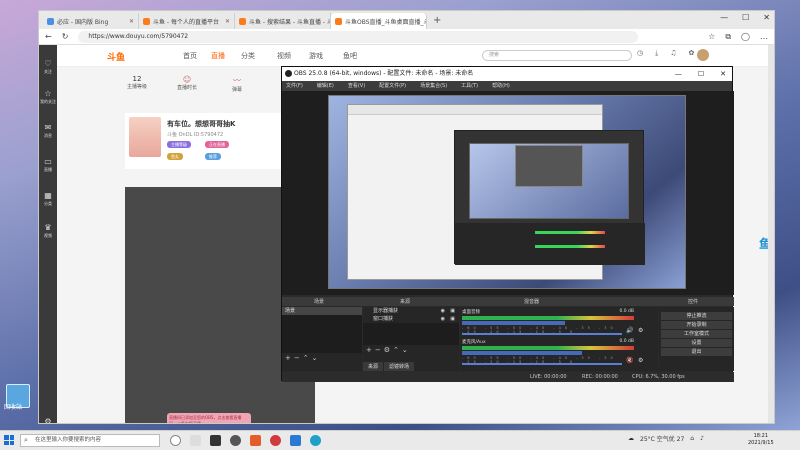 This screenshot has width=800, height=450. Describe the element at coordinates (235, 440) in the screenshot. I see `app-icon` at that location.